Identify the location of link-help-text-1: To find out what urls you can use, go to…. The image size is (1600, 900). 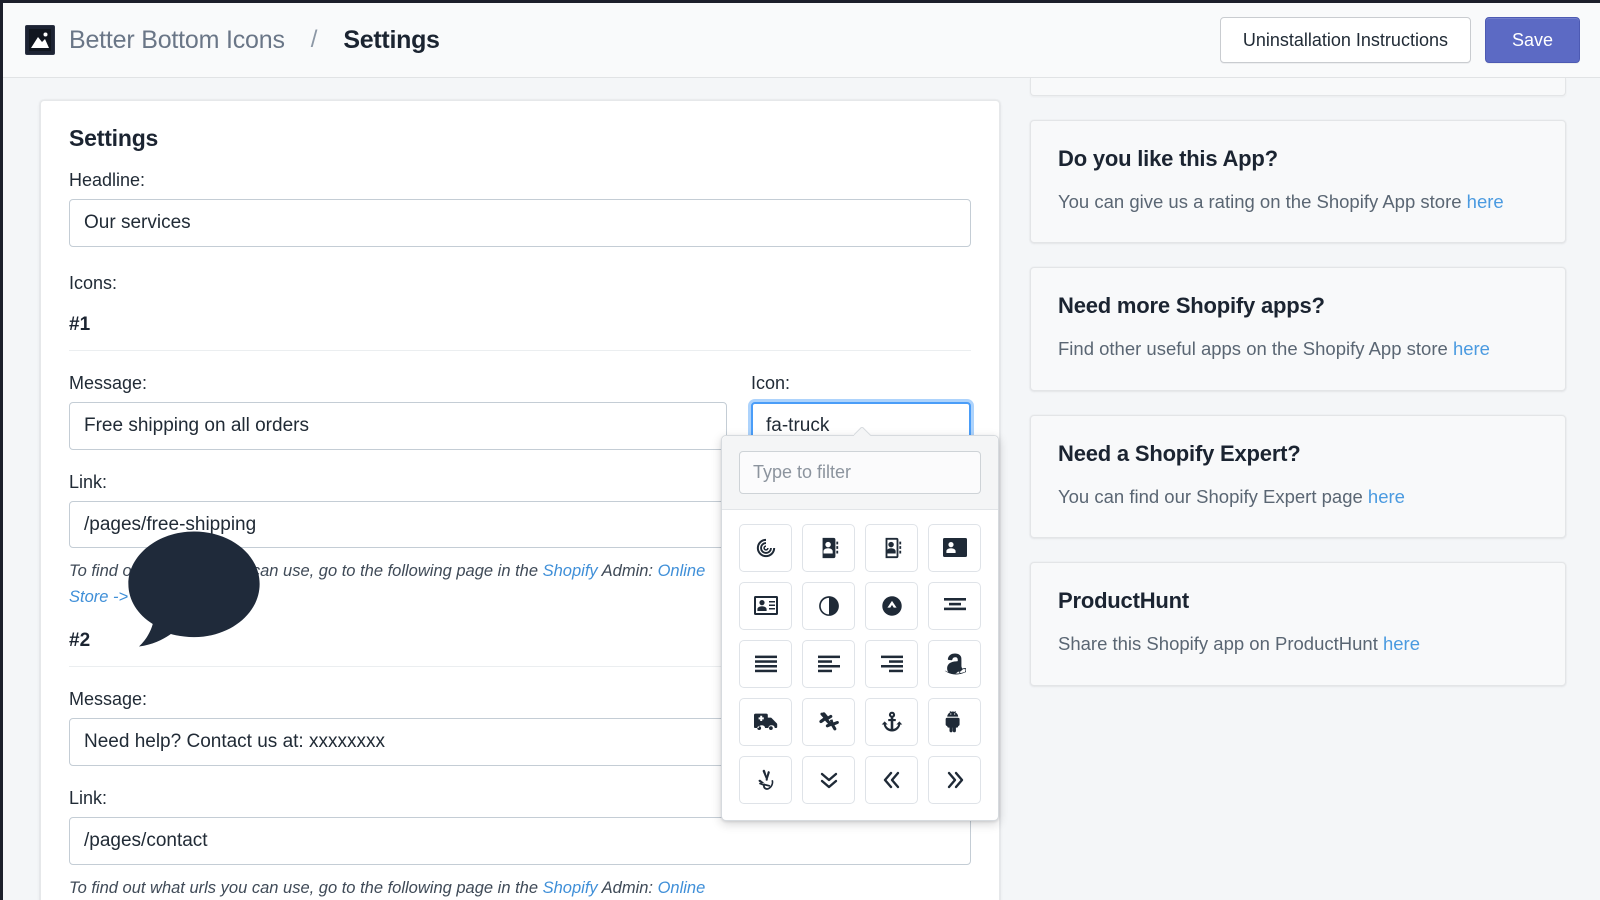
(399, 584).